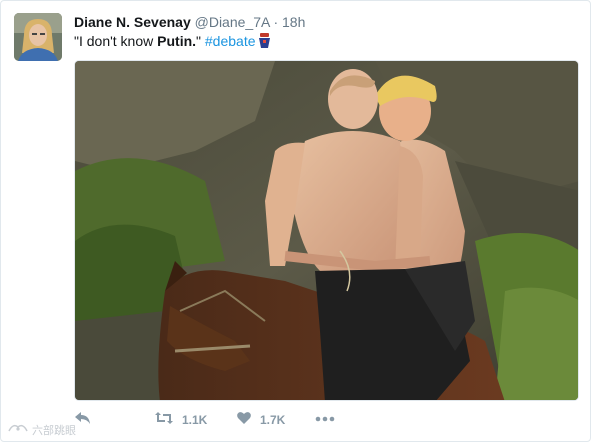 The width and height of the screenshot is (591, 442). What do you see at coordinates (132, 22) in the screenshot?
I see `display-name: Diane N. Sevenay` at bounding box center [132, 22].